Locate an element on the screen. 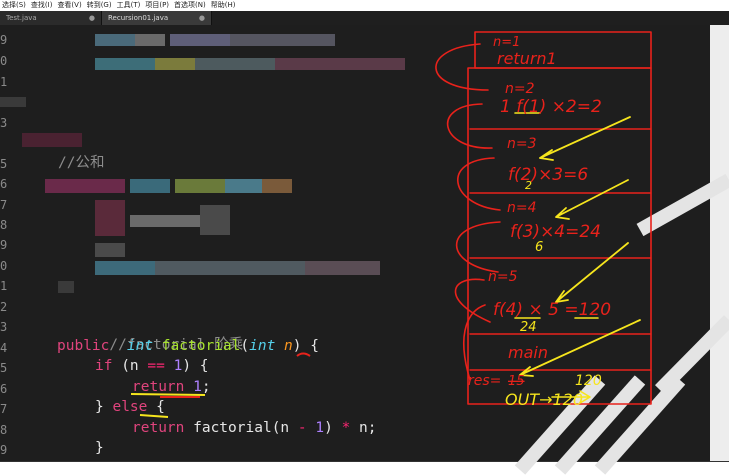  tab-test-java: Test.java ● is located at coordinates (51, 18).